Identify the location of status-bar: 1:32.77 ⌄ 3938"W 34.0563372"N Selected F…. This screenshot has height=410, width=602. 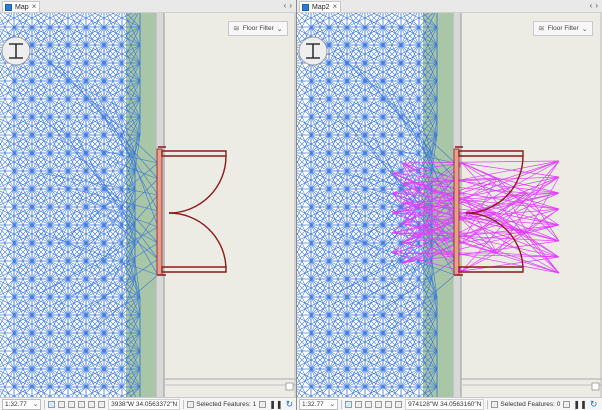
(148, 403).